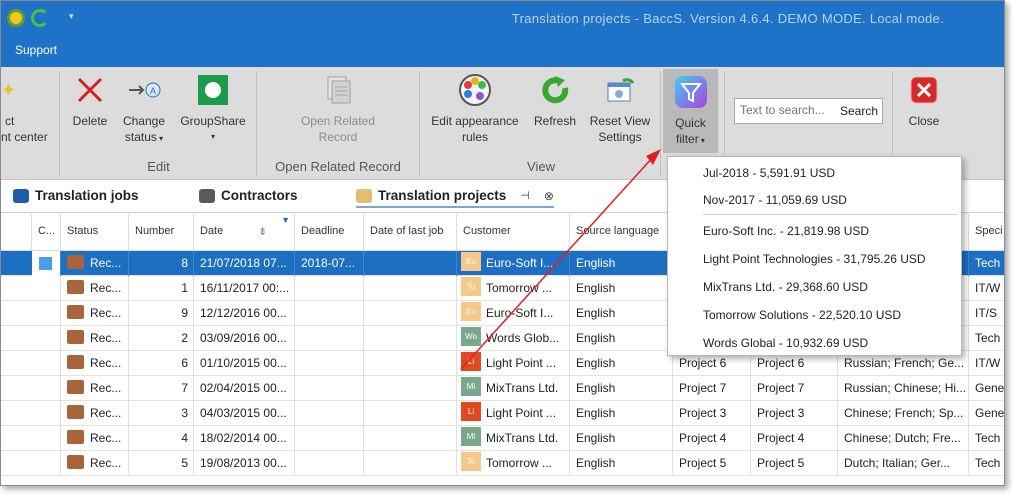 The height and width of the screenshot is (494, 1013). What do you see at coordinates (786, 231) in the screenshot?
I see `filter-option: Euro-Soft Inc. - 21,819.98 USD` at bounding box center [786, 231].